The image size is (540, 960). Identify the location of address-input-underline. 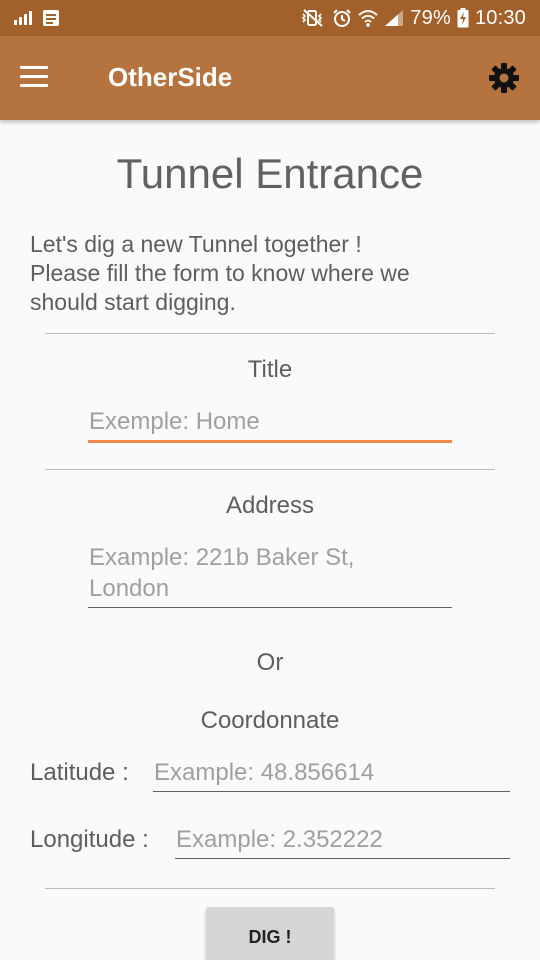
(270, 607).